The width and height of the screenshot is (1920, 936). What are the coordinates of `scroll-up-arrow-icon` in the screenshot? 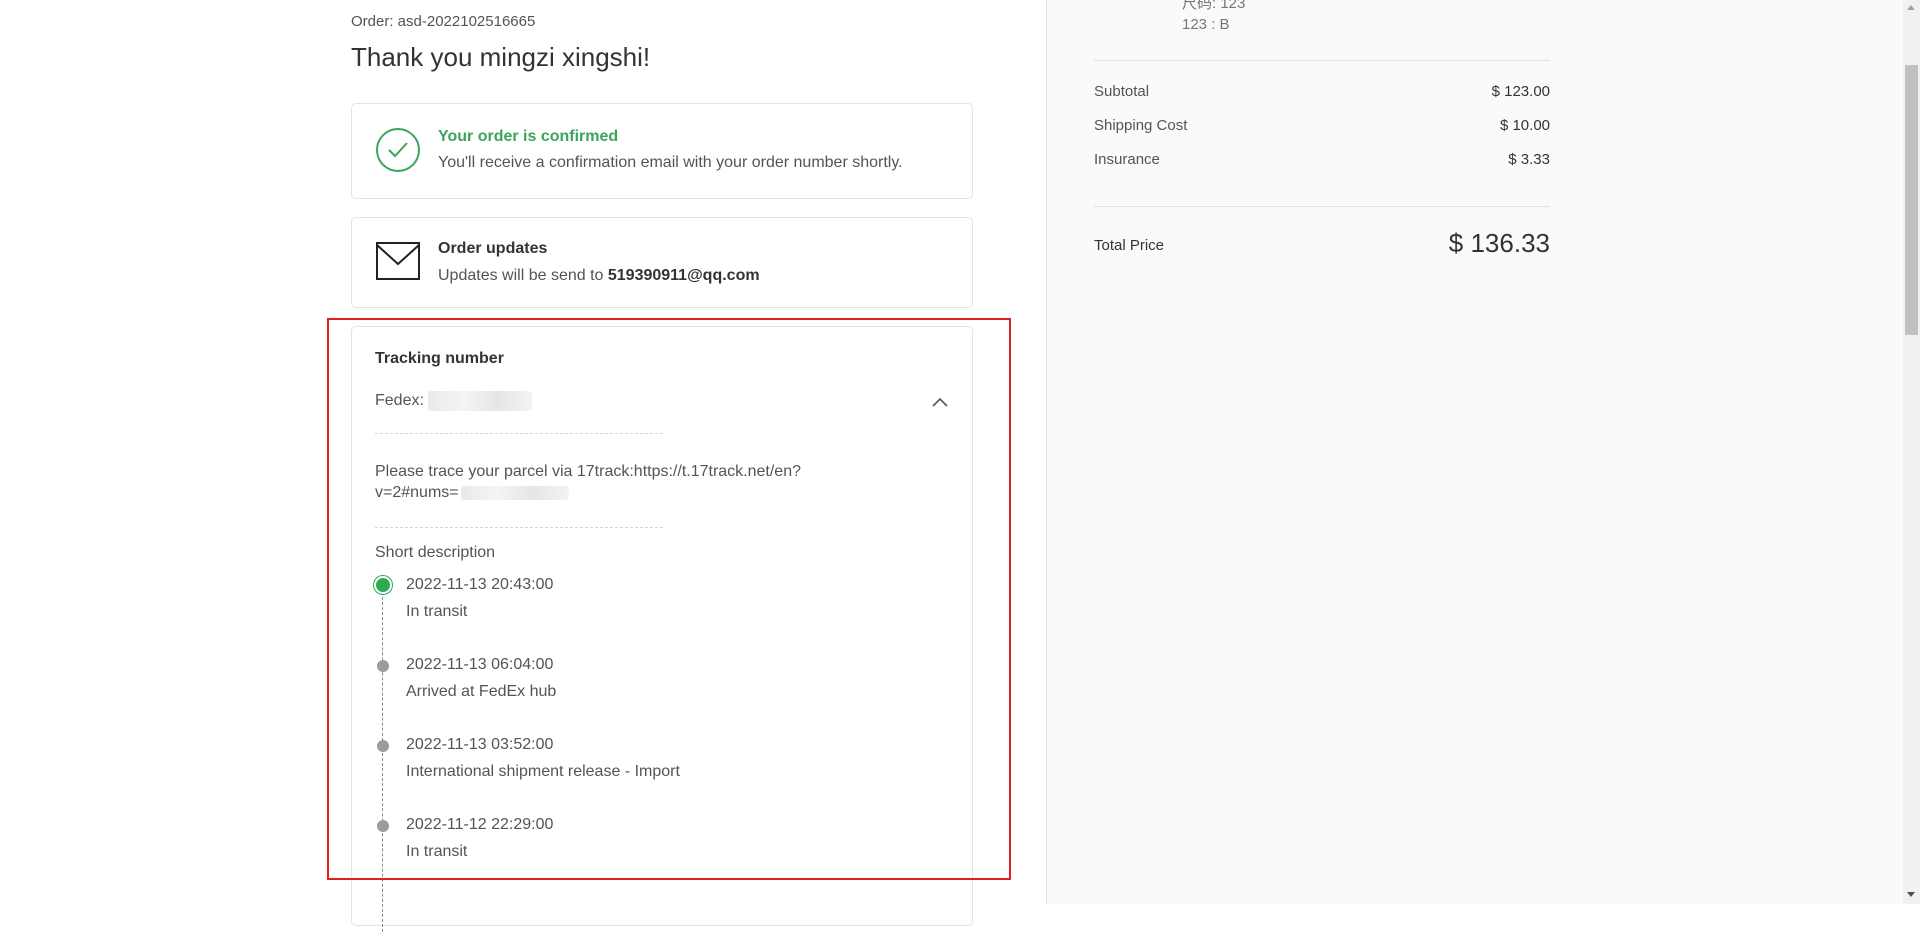 It's located at (1911, 7).